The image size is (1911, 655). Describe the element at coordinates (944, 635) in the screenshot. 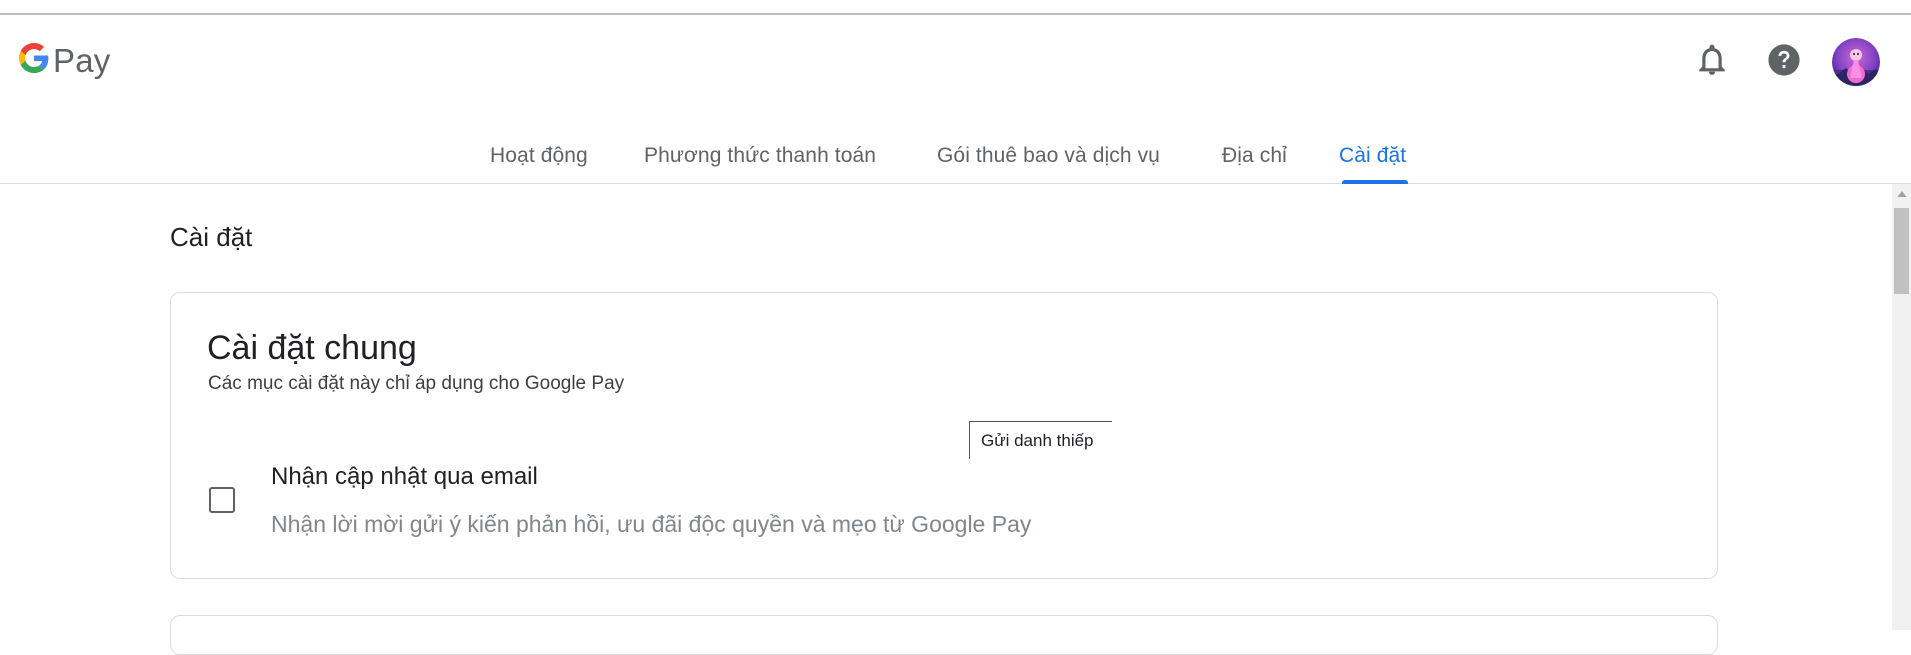

I see `next-settings-card` at that location.